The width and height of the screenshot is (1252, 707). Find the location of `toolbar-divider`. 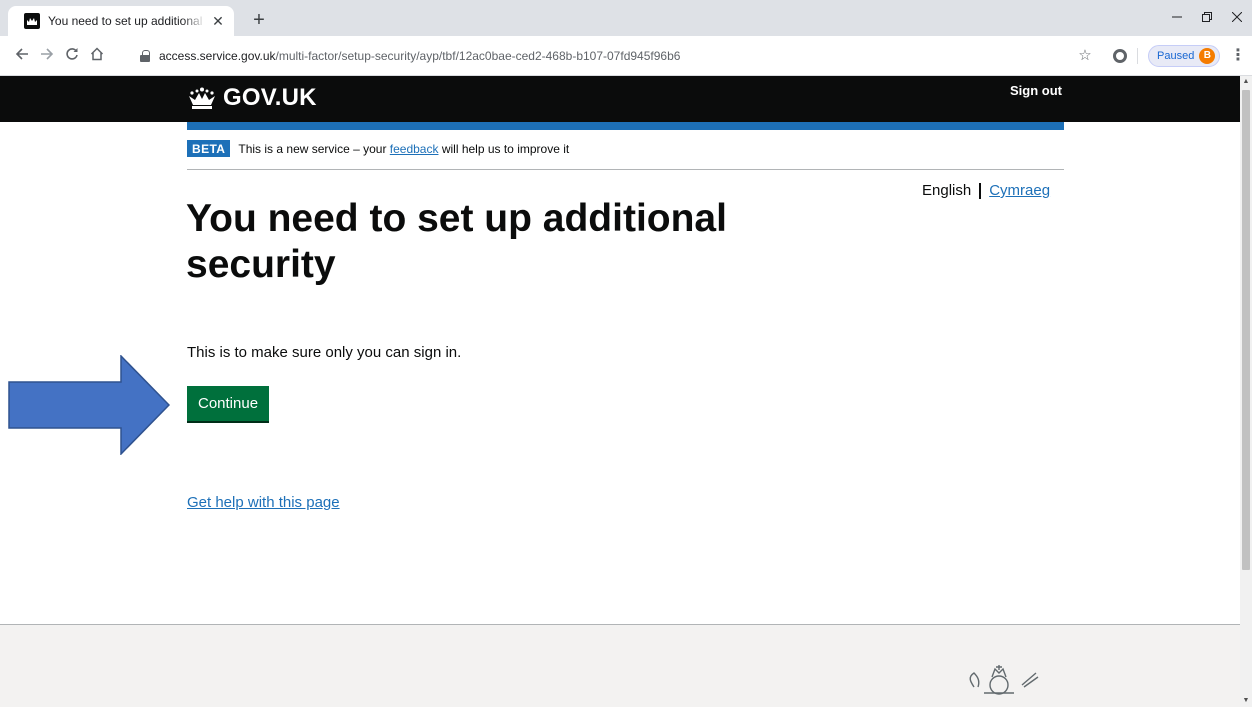

toolbar-divider is located at coordinates (1137, 56).